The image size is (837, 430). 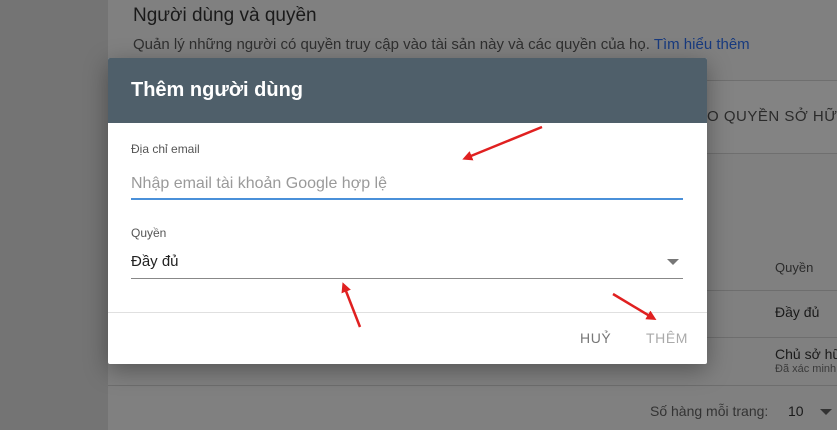 What do you see at coordinates (407, 90) in the screenshot?
I see `dialog-header: Thêm người dùng` at bounding box center [407, 90].